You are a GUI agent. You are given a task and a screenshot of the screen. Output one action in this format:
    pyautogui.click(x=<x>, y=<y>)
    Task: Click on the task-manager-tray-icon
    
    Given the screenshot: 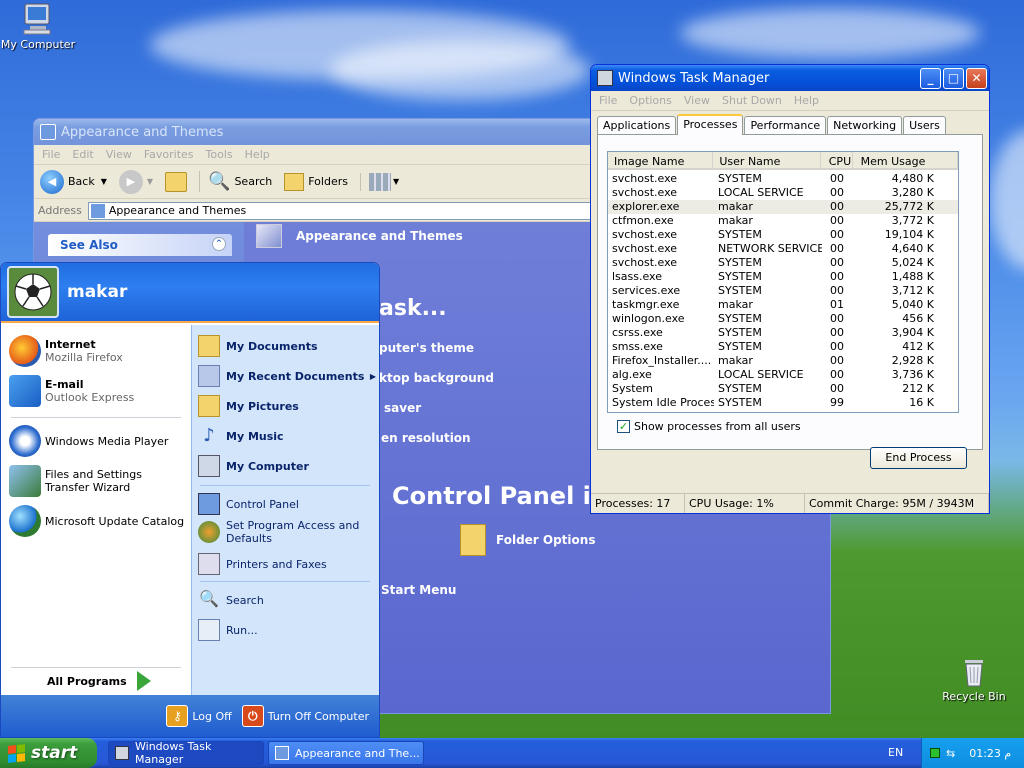 What is the action you would take?
    pyautogui.click(x=935, y=753)
    